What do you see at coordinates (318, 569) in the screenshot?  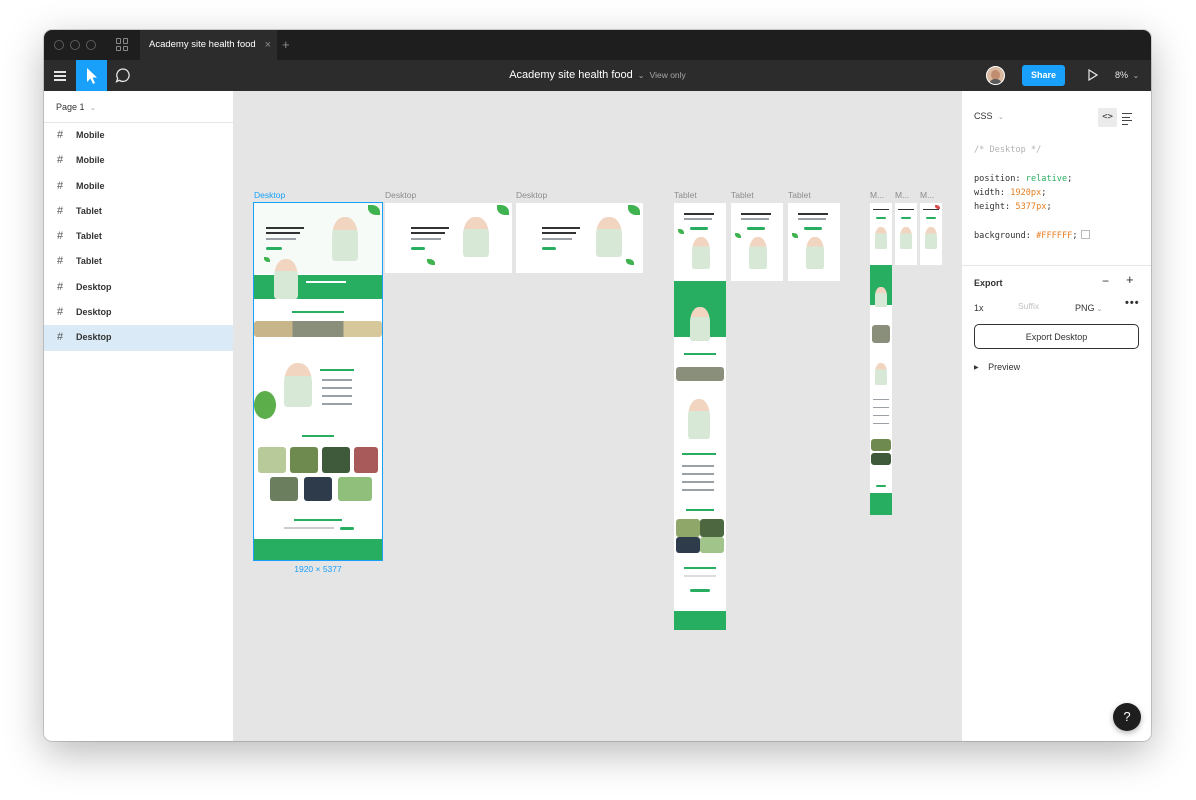 I see `dimension-label: 1920 × 5377` at bounding box center [318, 569].